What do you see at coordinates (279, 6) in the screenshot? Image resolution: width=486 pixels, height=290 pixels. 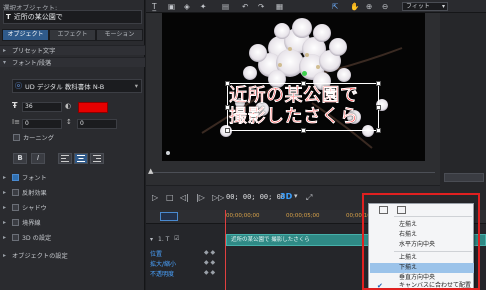 I see `layout-icon: ▦` at bounding box center [279, 6].